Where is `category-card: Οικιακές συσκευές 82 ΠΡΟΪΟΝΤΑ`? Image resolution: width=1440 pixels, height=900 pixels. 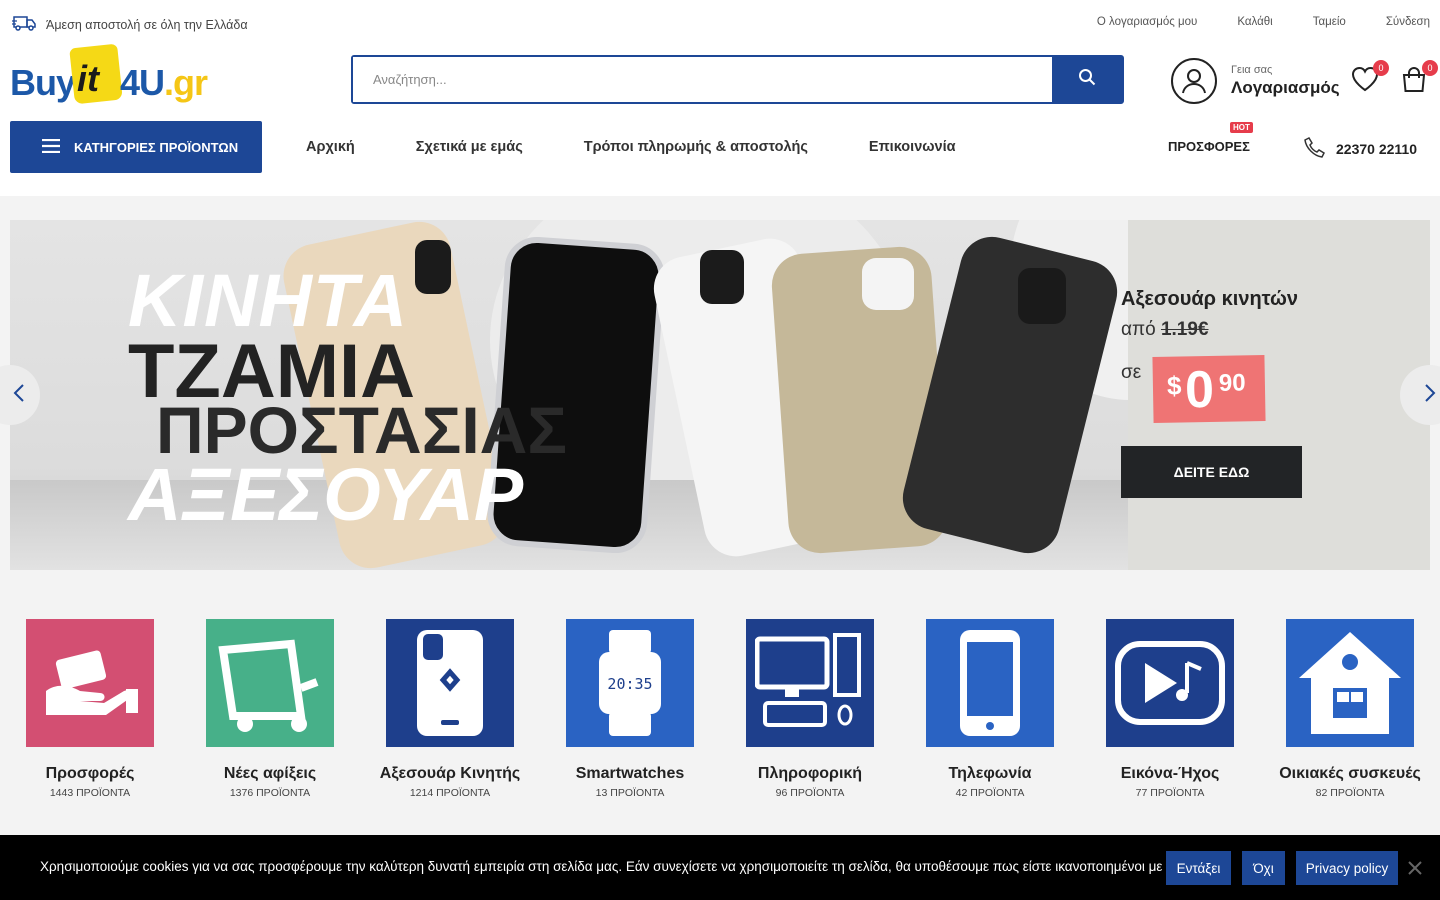 category-card: Οικιακές συσκευές 82 ΠΡΟΪΟΝΤΑ is located at coordinates (1350, 709).